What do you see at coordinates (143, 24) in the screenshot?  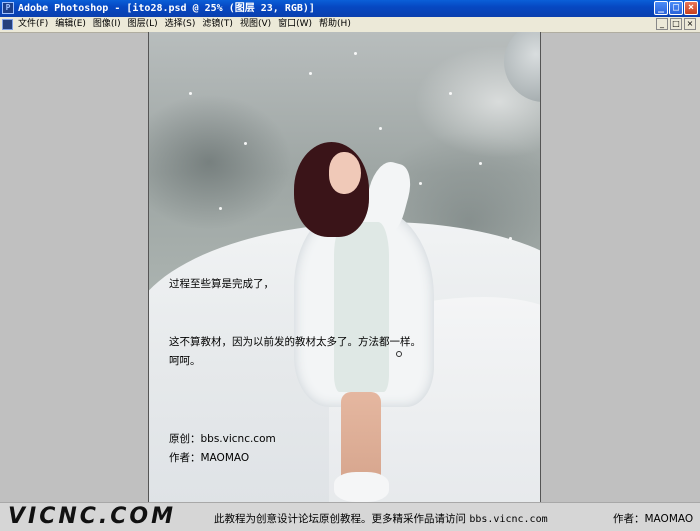 I see `menu-layer: 图层(L)` at bounding box center [143, 24].